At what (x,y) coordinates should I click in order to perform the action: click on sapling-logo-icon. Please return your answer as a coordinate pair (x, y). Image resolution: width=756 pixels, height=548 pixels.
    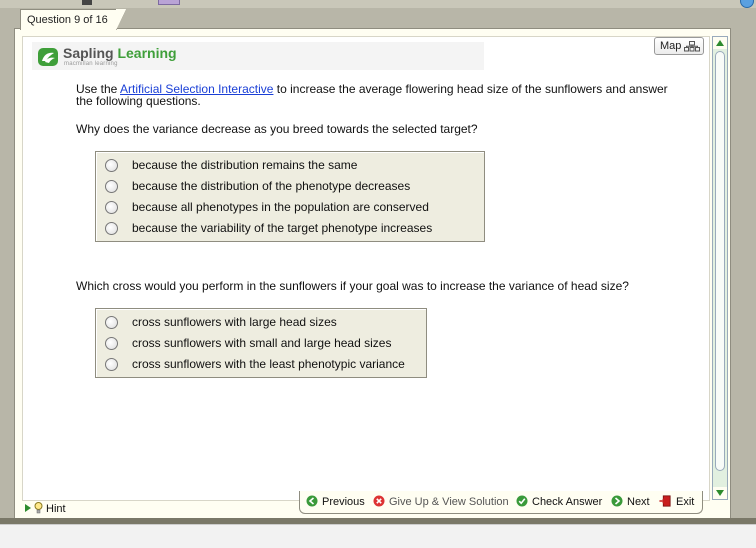
    Looking at the image, I should click on (48, 57).